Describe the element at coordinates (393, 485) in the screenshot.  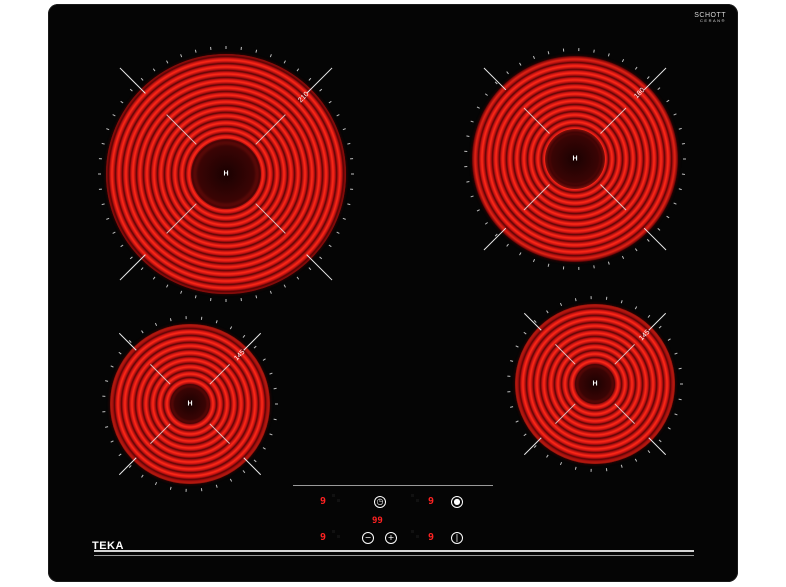
I see `control-panel-divider` at that location.